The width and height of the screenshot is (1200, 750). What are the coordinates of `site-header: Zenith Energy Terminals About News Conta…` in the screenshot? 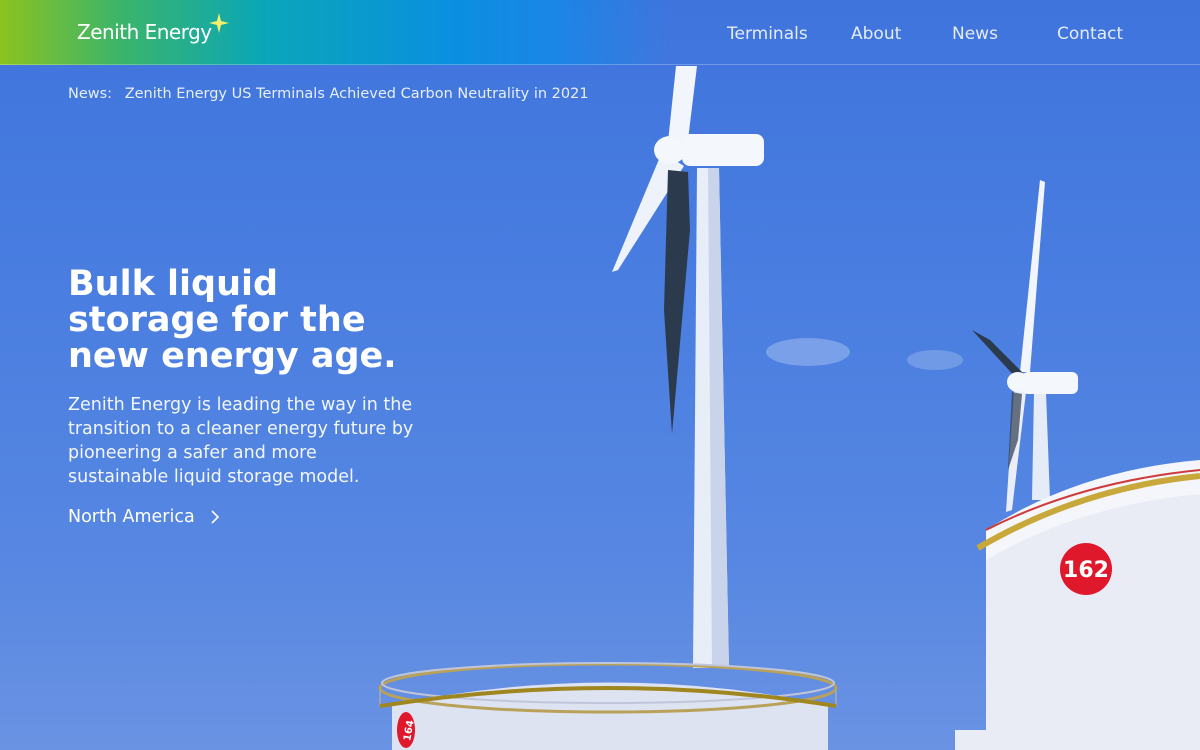 It's located at (600, 32).